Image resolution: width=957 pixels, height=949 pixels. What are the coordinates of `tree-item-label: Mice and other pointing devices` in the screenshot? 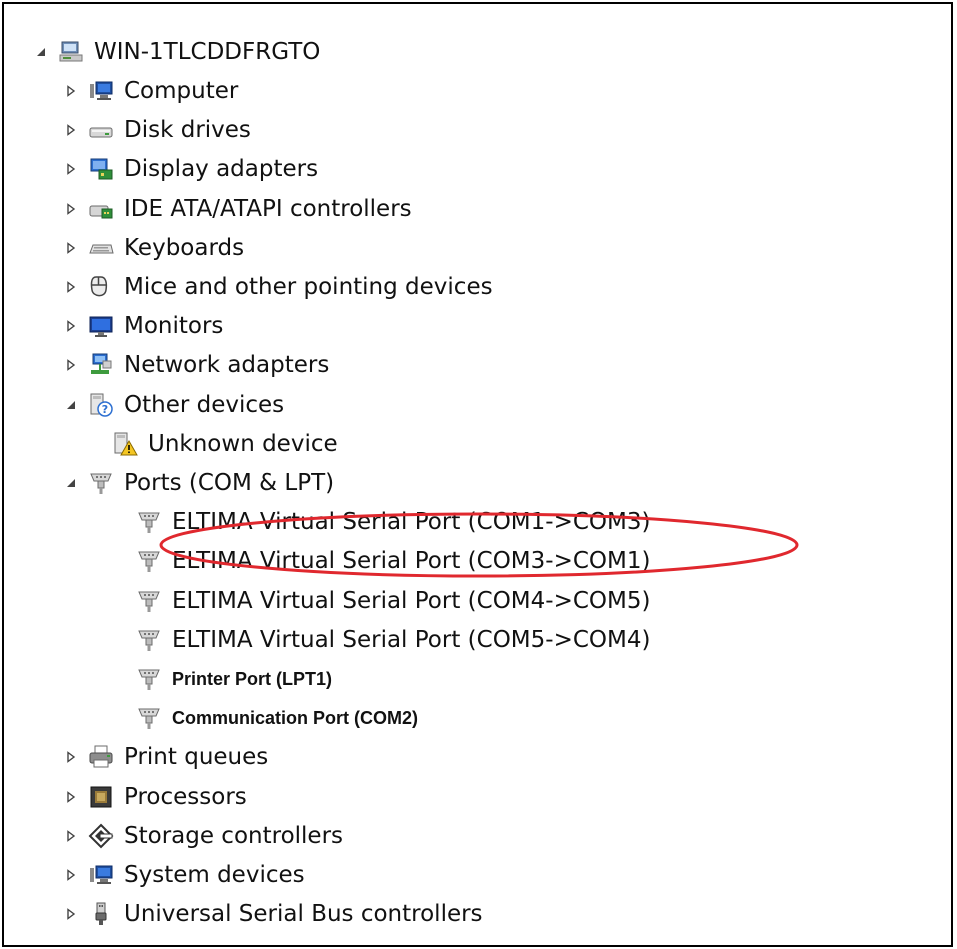 It's located at (308, 287).